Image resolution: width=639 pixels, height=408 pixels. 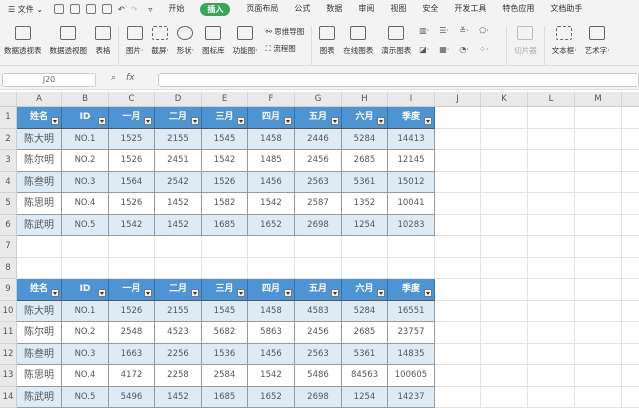 What do you see at coordinates (504, 99) in the screenshot?
I see `column-header: K` at bounding box center [504, 99].